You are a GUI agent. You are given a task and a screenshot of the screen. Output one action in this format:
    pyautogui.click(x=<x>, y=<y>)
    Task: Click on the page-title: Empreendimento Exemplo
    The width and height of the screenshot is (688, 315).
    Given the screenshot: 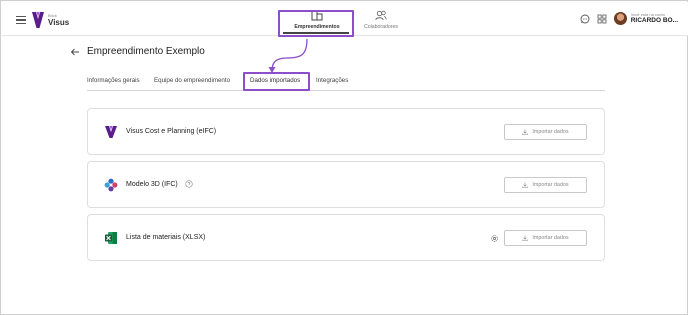 What is the action you would take?
    pyautogui.click(x=146, y=51)
    